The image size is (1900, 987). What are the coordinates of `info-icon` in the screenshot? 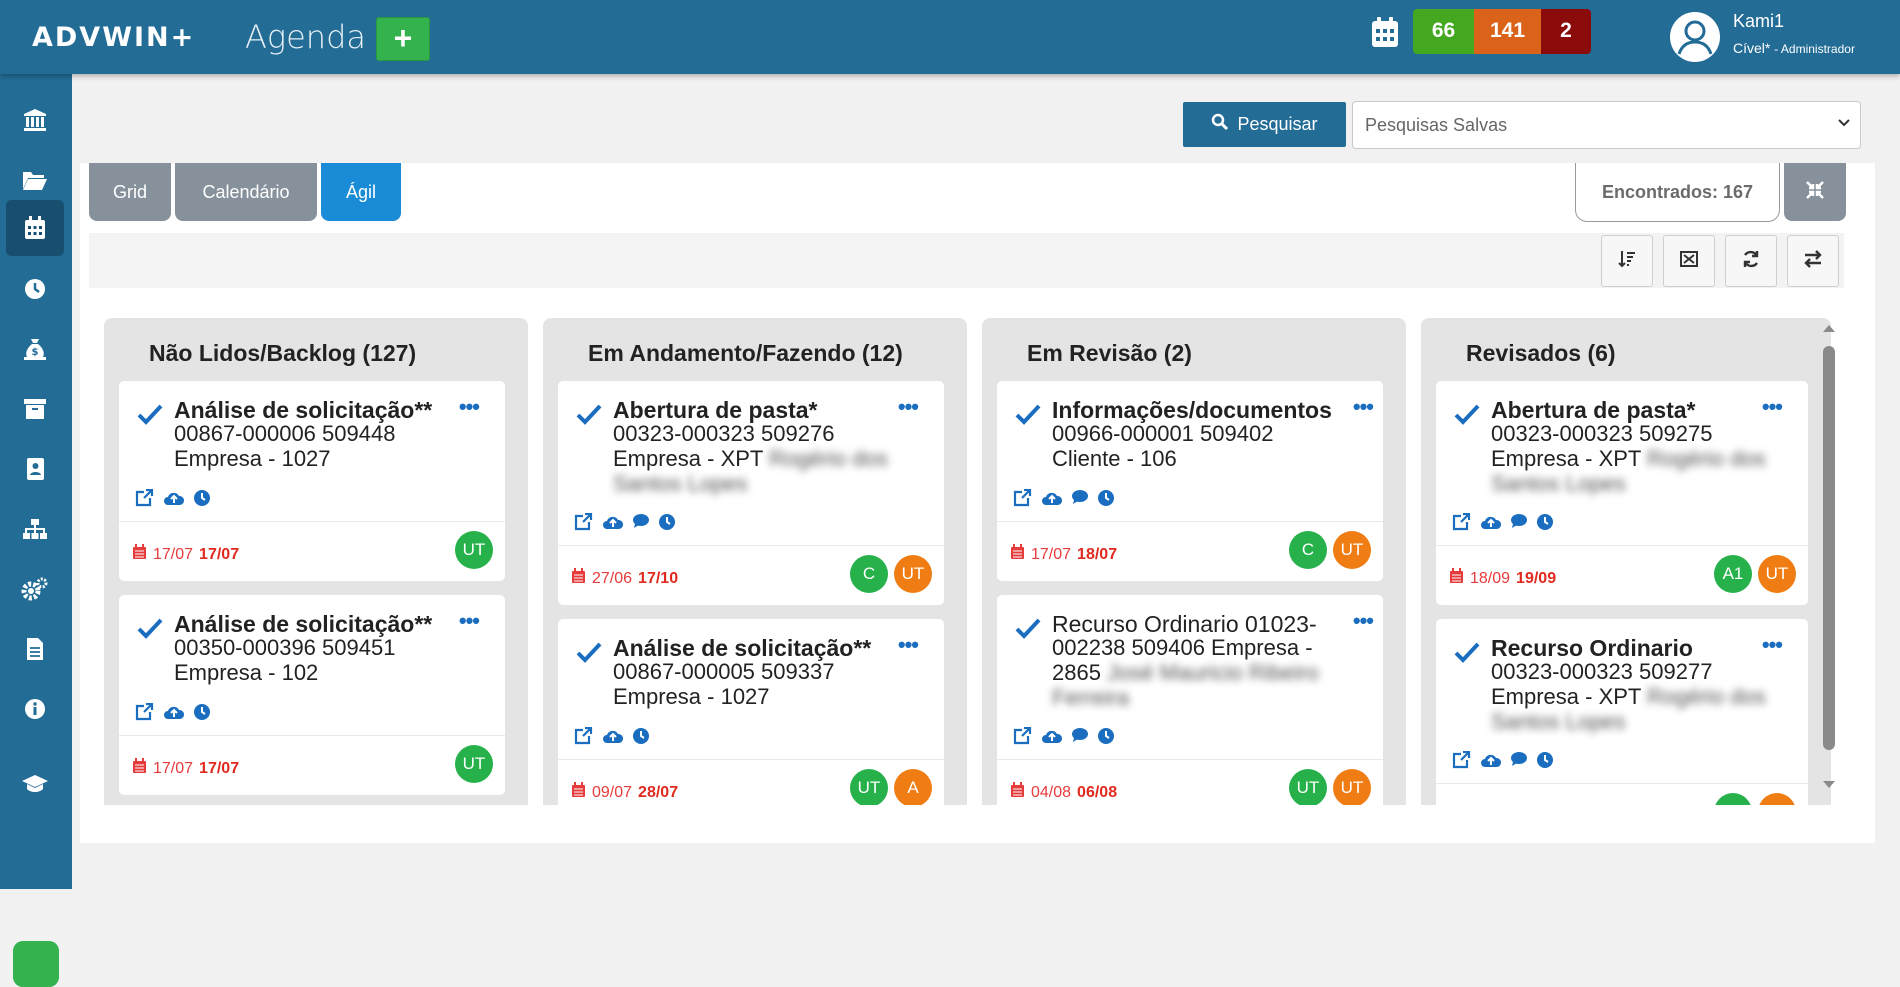 It's located at (35, 709).